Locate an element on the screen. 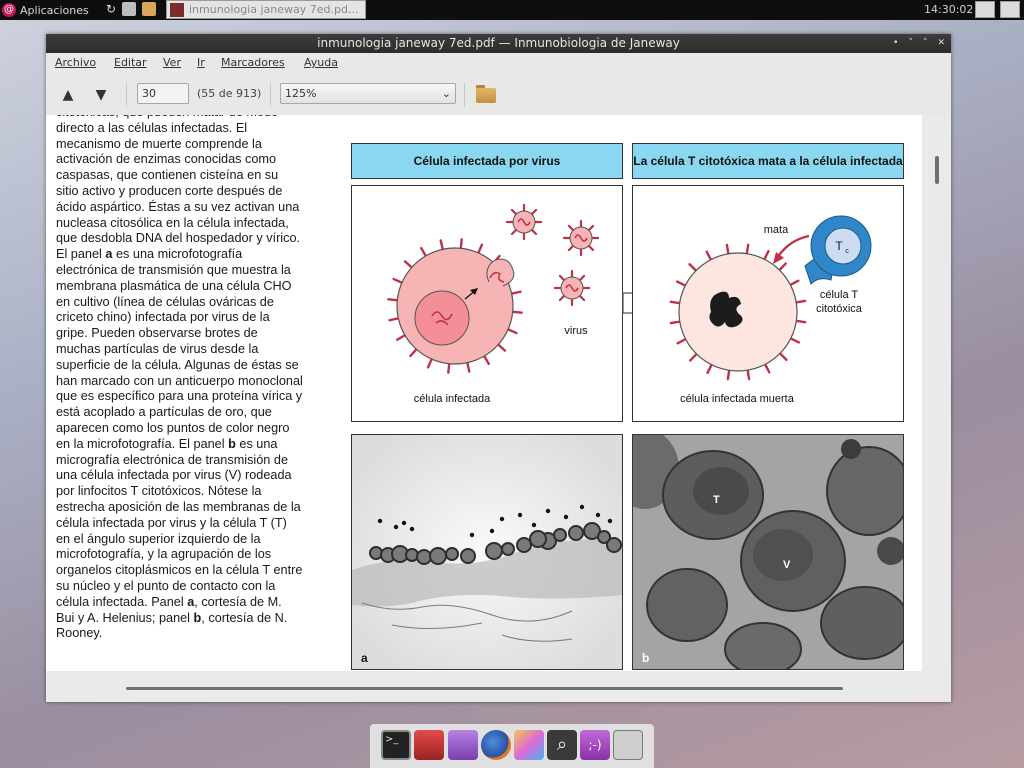 This screenshot has width=1024, height=768. previous-page-button: ▲ is located at coordinates (68, 95).